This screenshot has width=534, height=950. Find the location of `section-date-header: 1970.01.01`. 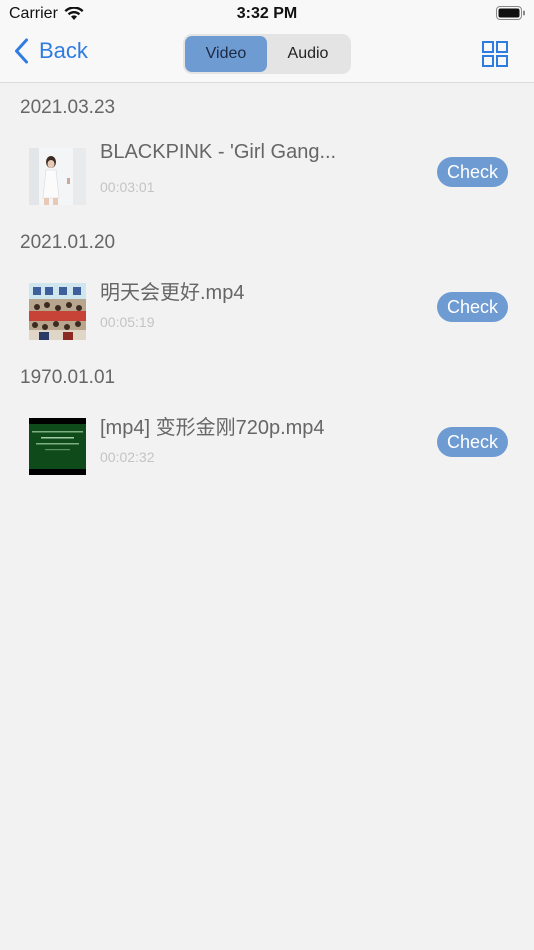

section-date-header: 1970.01.01 is located at coordinates (68, 377).